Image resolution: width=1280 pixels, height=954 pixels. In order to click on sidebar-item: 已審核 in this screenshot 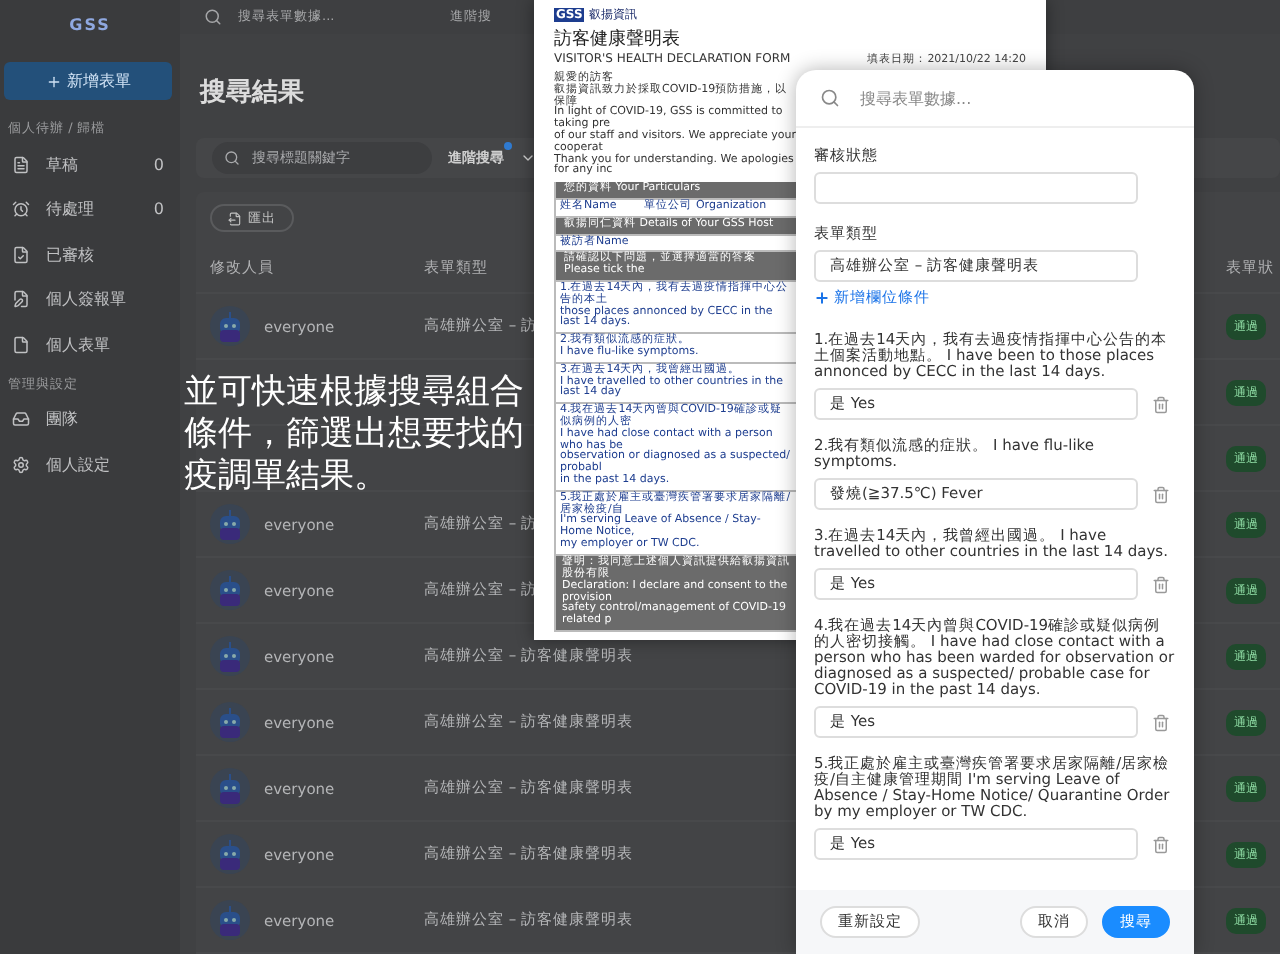, I will do `click(90, 254)`.